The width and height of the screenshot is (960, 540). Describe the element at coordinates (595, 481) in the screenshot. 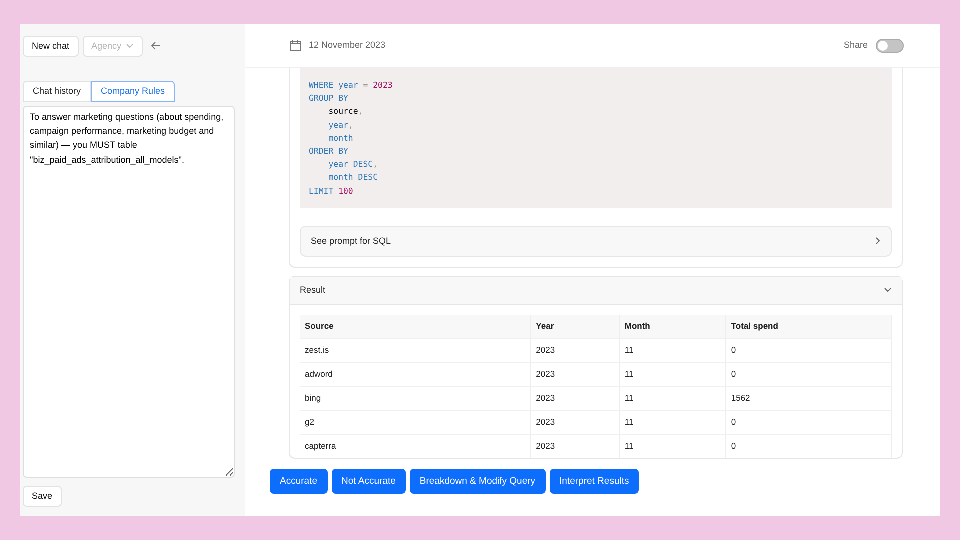

I see `action-button: Interpret Results` at that location.